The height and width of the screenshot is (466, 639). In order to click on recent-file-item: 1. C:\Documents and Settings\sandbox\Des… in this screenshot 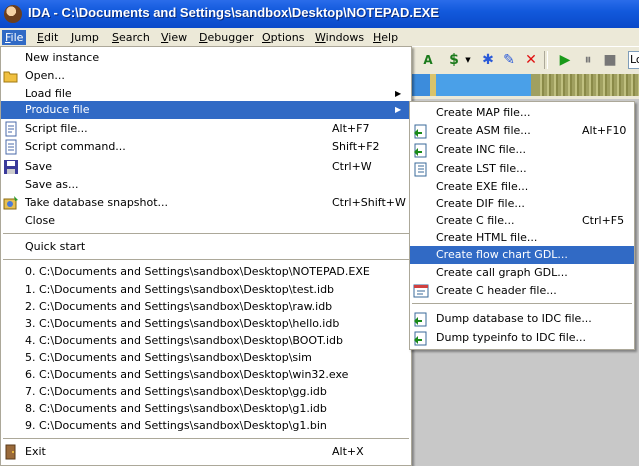, I will do `click(206, 290)`.